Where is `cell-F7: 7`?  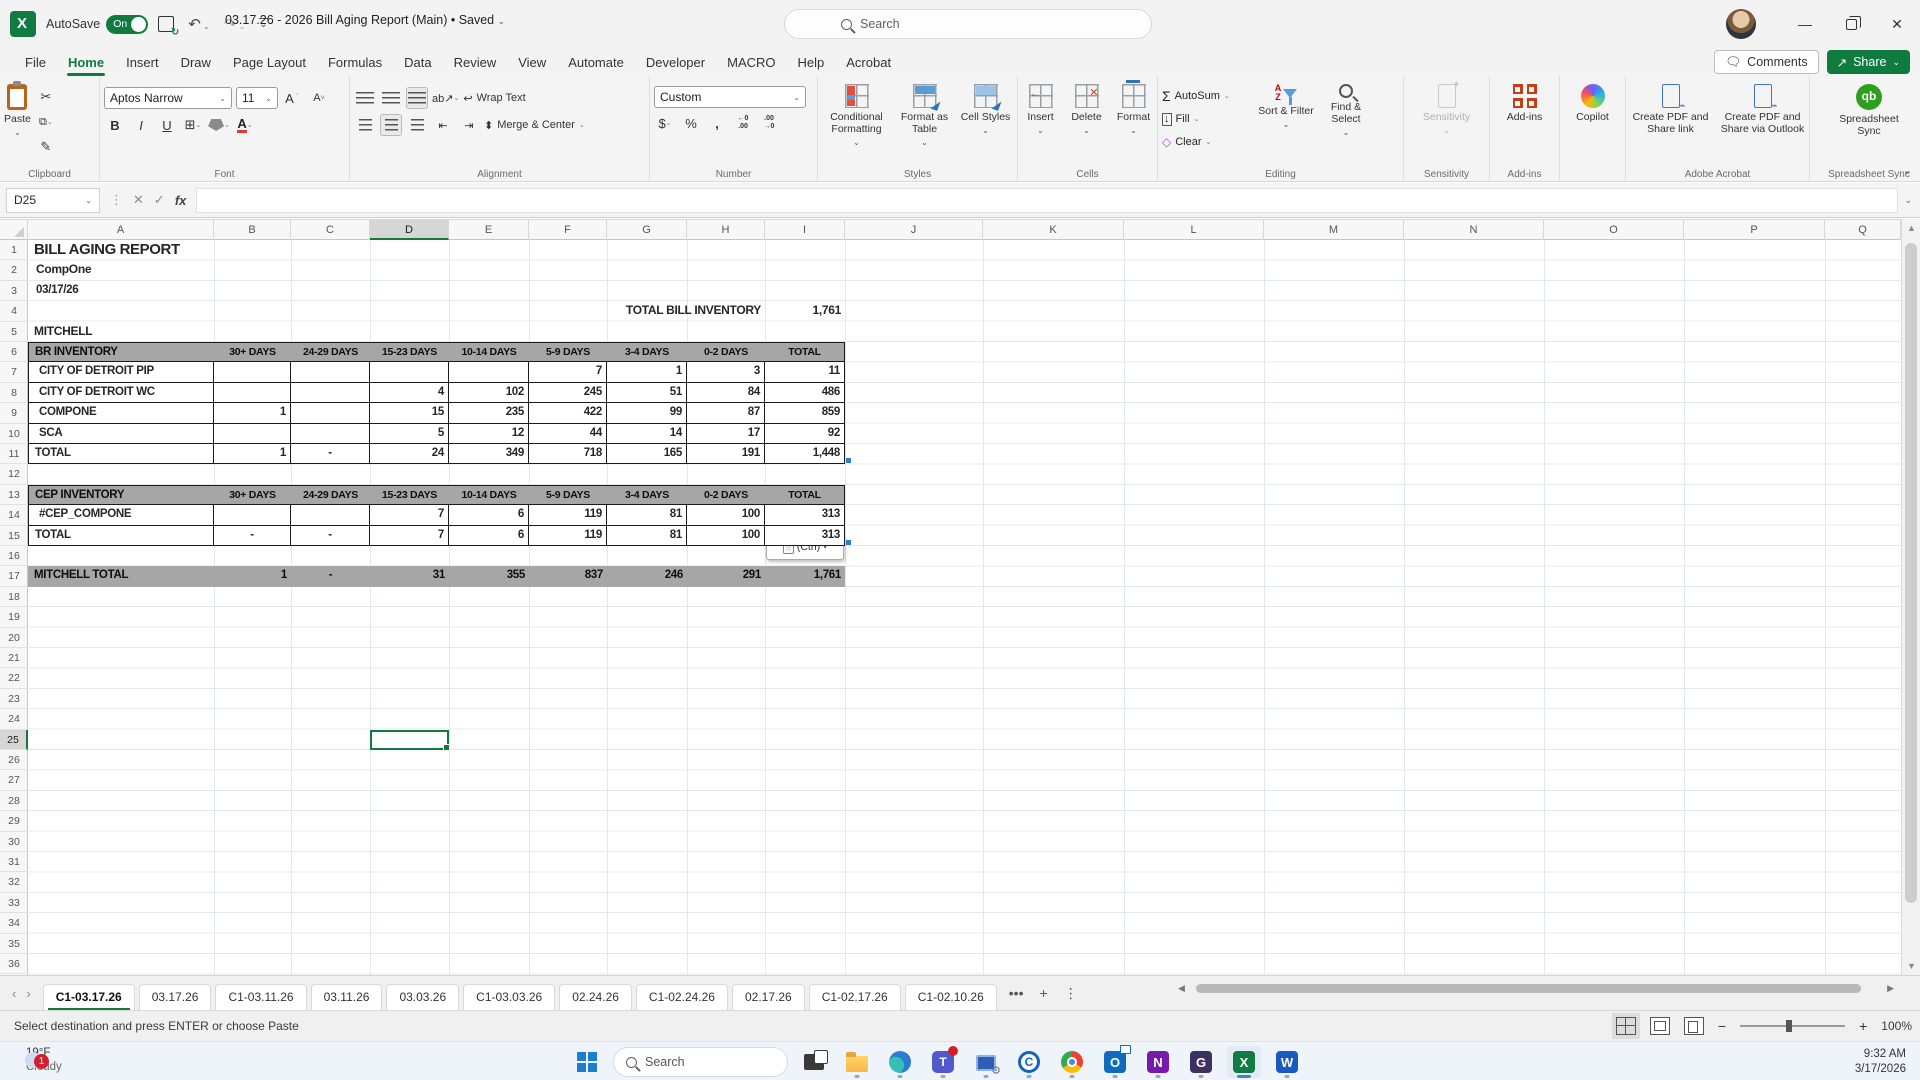 cell-F7: 7 is located at coordinates (568, 372).